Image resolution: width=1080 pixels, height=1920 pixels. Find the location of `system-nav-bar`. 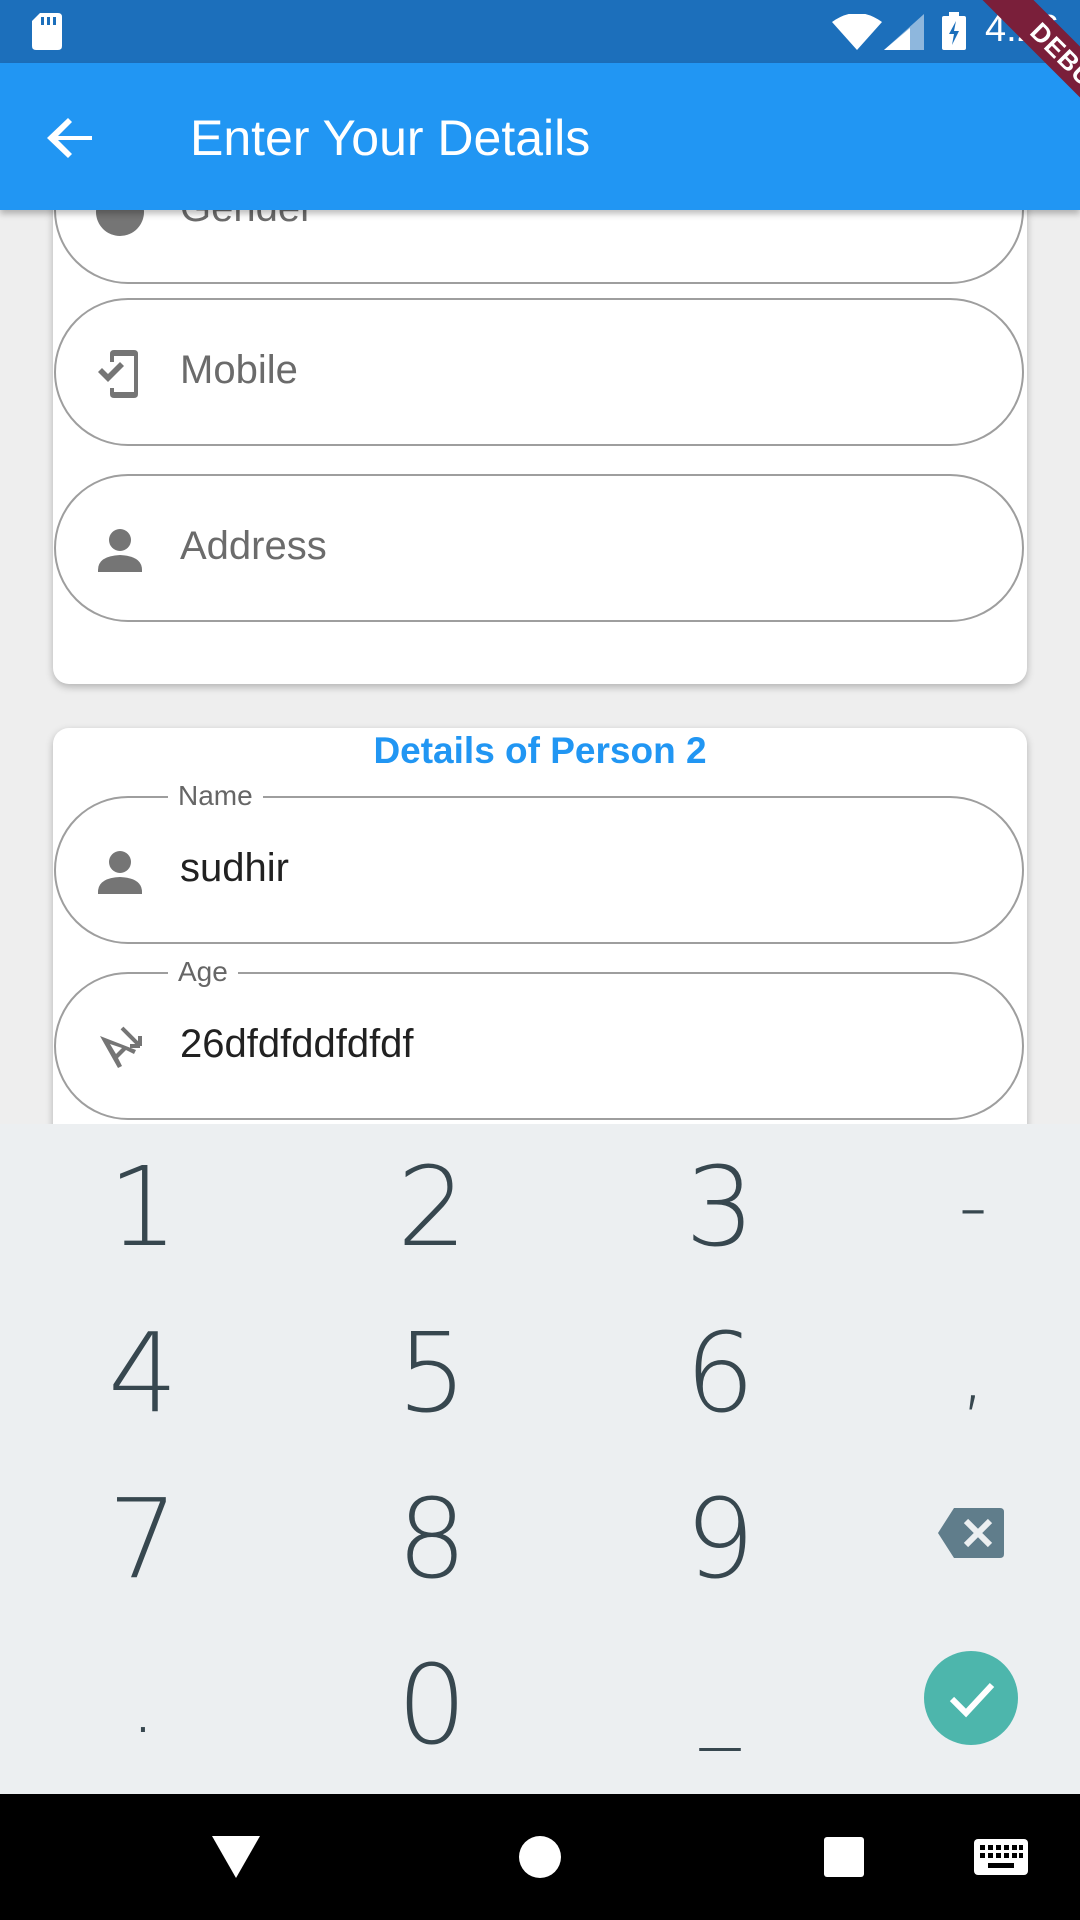

system-nav-bar is located at coordinates (540, 1857).